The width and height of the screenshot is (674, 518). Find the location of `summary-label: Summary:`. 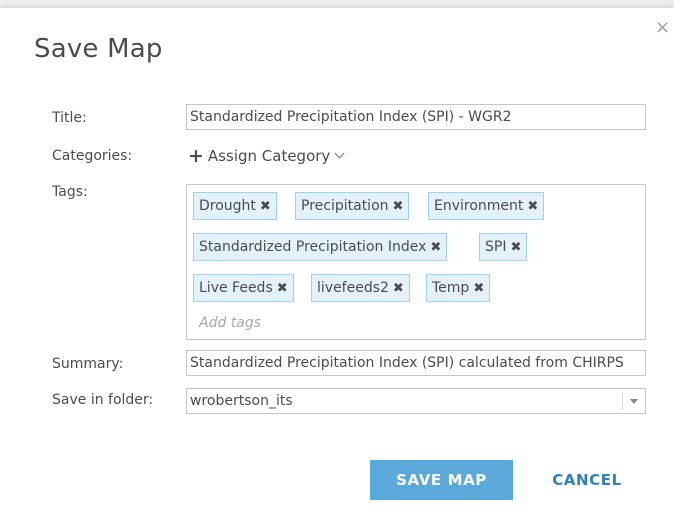

summary-label: Summary: is located at coordinates (88, 364).